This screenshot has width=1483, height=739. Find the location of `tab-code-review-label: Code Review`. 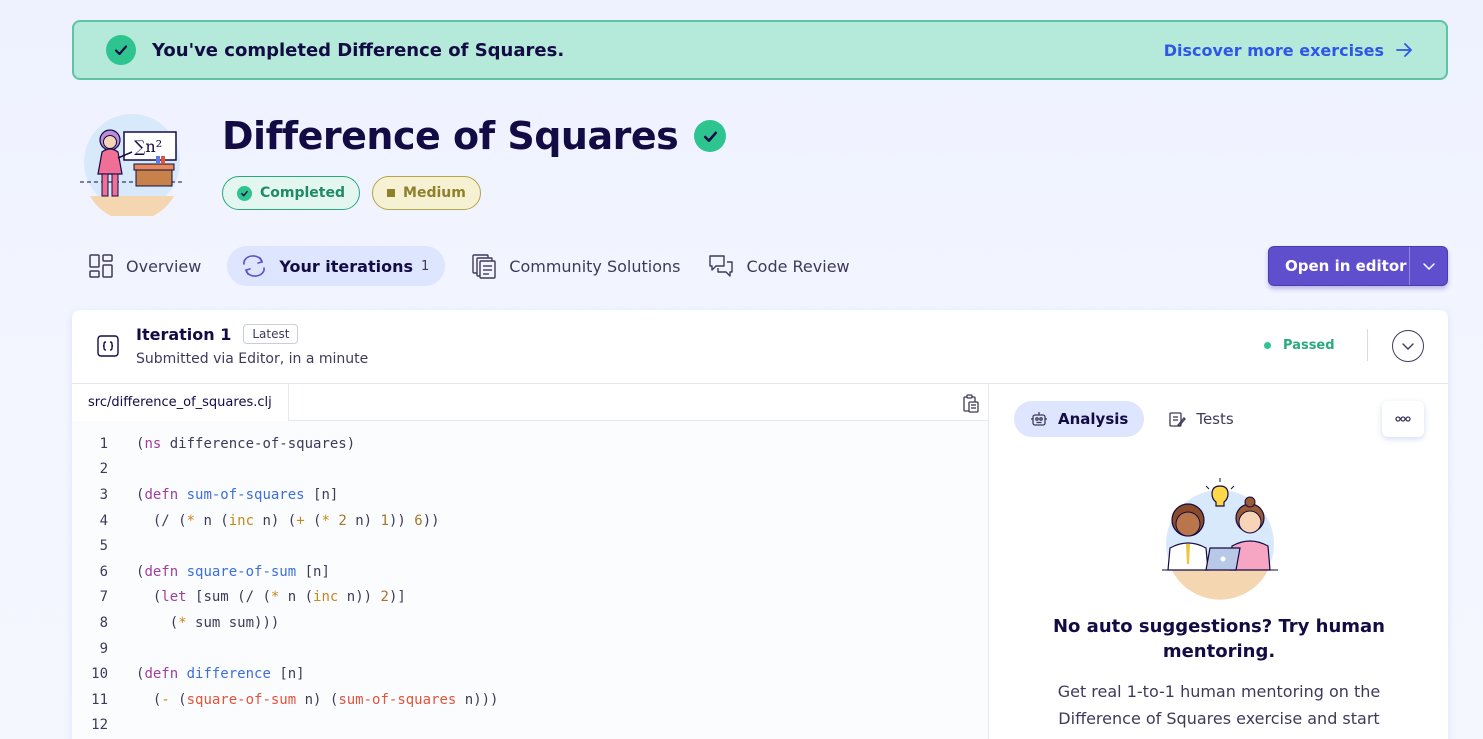

tab-code-review-label: Code Review is located at coordinates (797, 266).